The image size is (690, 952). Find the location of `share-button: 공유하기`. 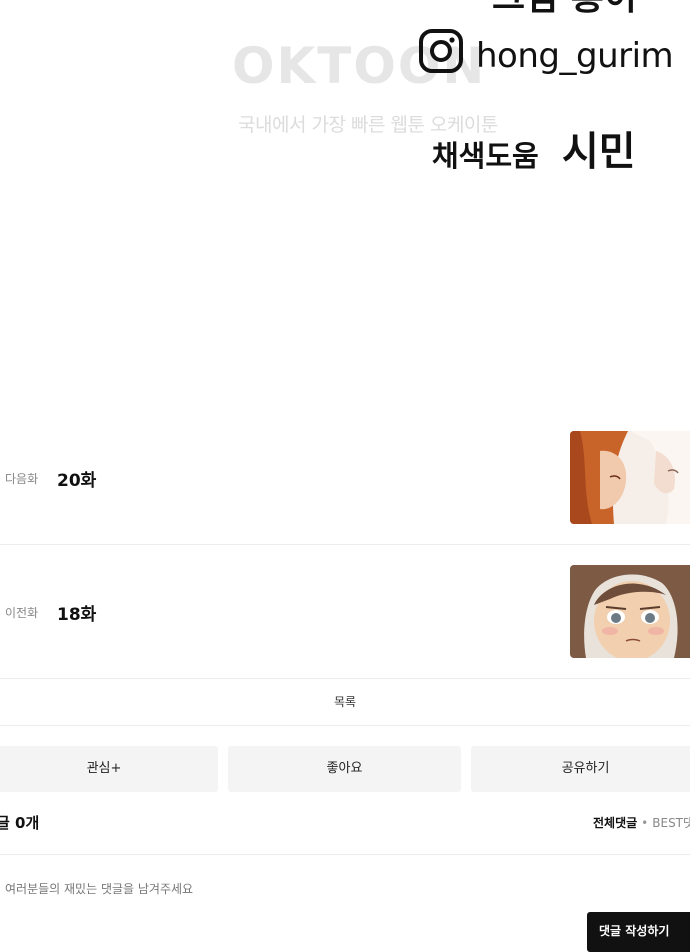

share-button: 공유하기 is located at coordinates (580, 769).